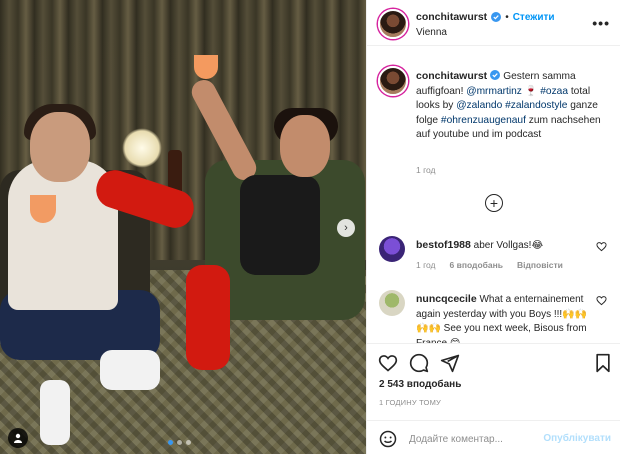  Describe the element at coordinates (601, 23) in the screenshot. I see `more-options-icon: •••` at that location.